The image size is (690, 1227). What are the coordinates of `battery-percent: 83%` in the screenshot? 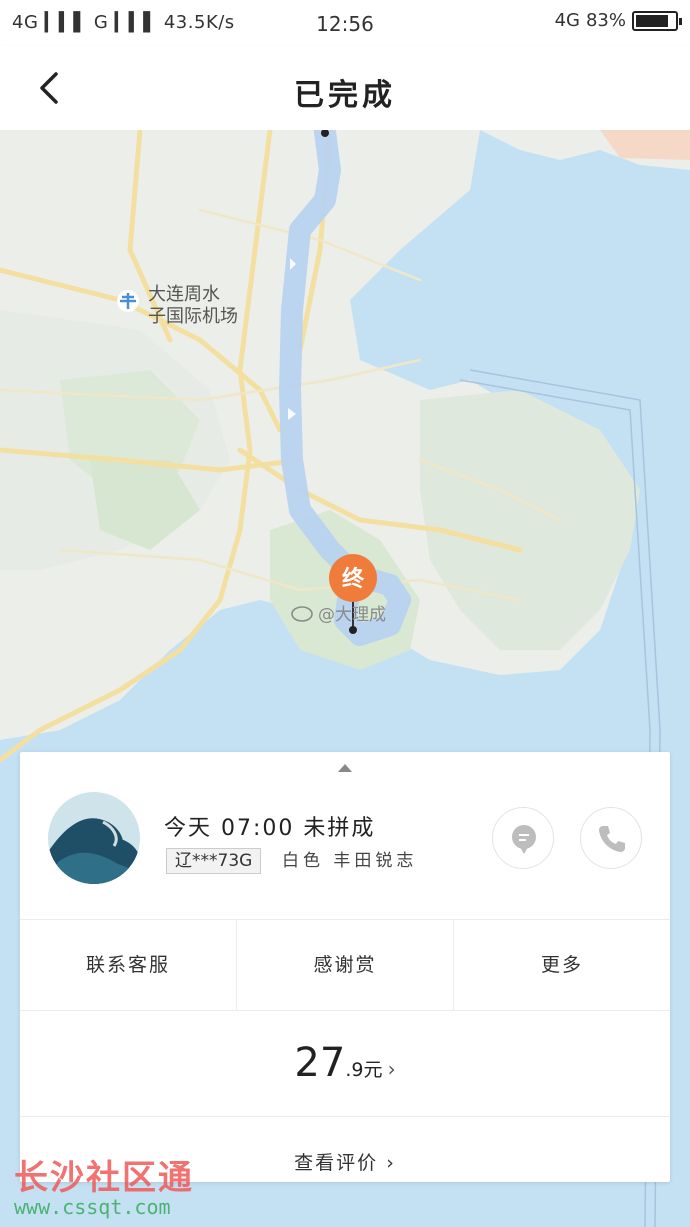 It's located at (605, 20).